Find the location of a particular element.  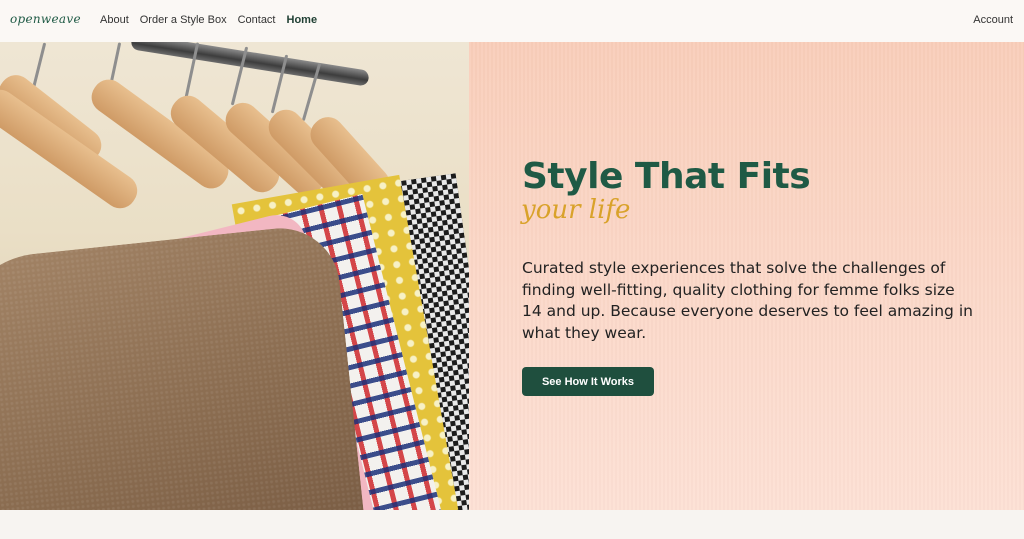

clothing-rack-rod is located at coordinates (250, 64).